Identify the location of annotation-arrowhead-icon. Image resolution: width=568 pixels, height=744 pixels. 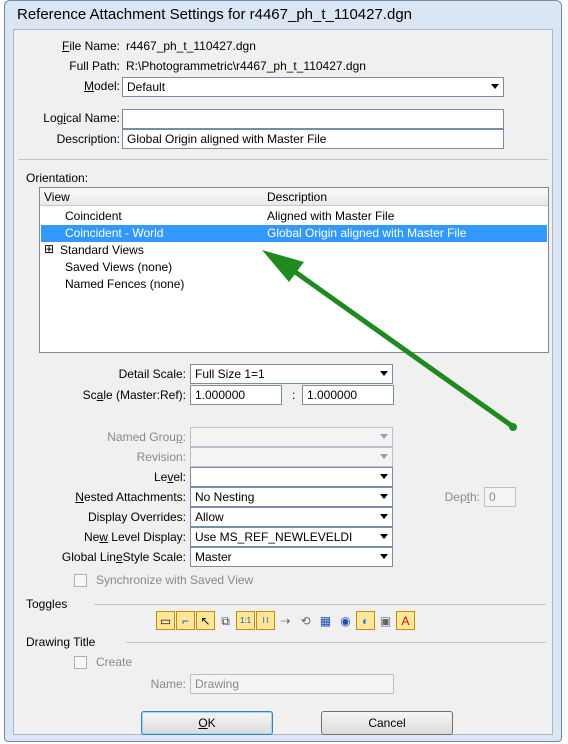
(283, 266).